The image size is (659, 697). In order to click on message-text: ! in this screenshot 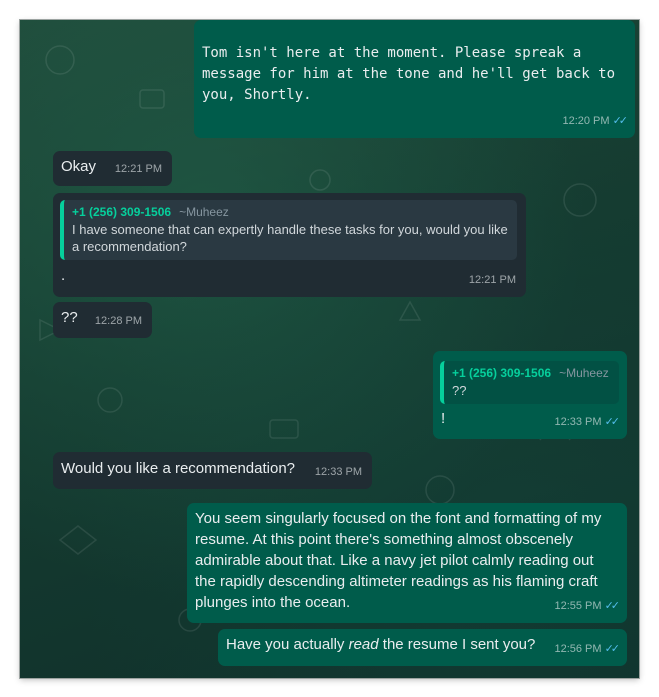, I will do `click(443, 418)`.